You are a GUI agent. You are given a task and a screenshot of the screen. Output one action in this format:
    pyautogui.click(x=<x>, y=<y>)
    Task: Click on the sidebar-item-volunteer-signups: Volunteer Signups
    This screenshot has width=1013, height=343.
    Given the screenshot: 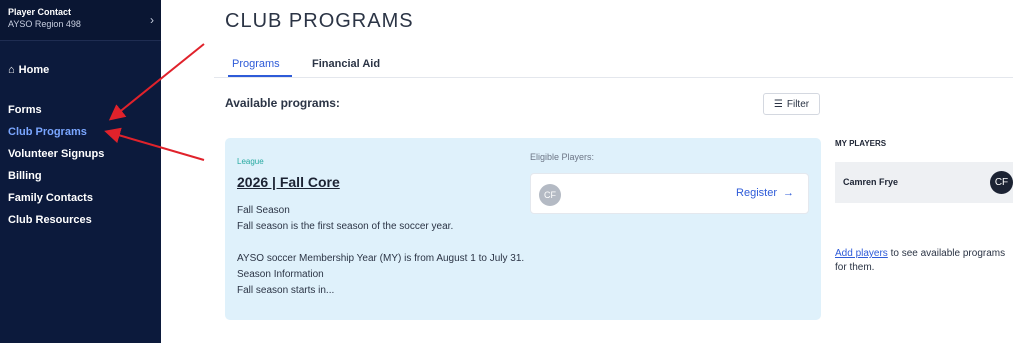 What is the action you would take?
    pyautogui.click(x=56, y=154)
    